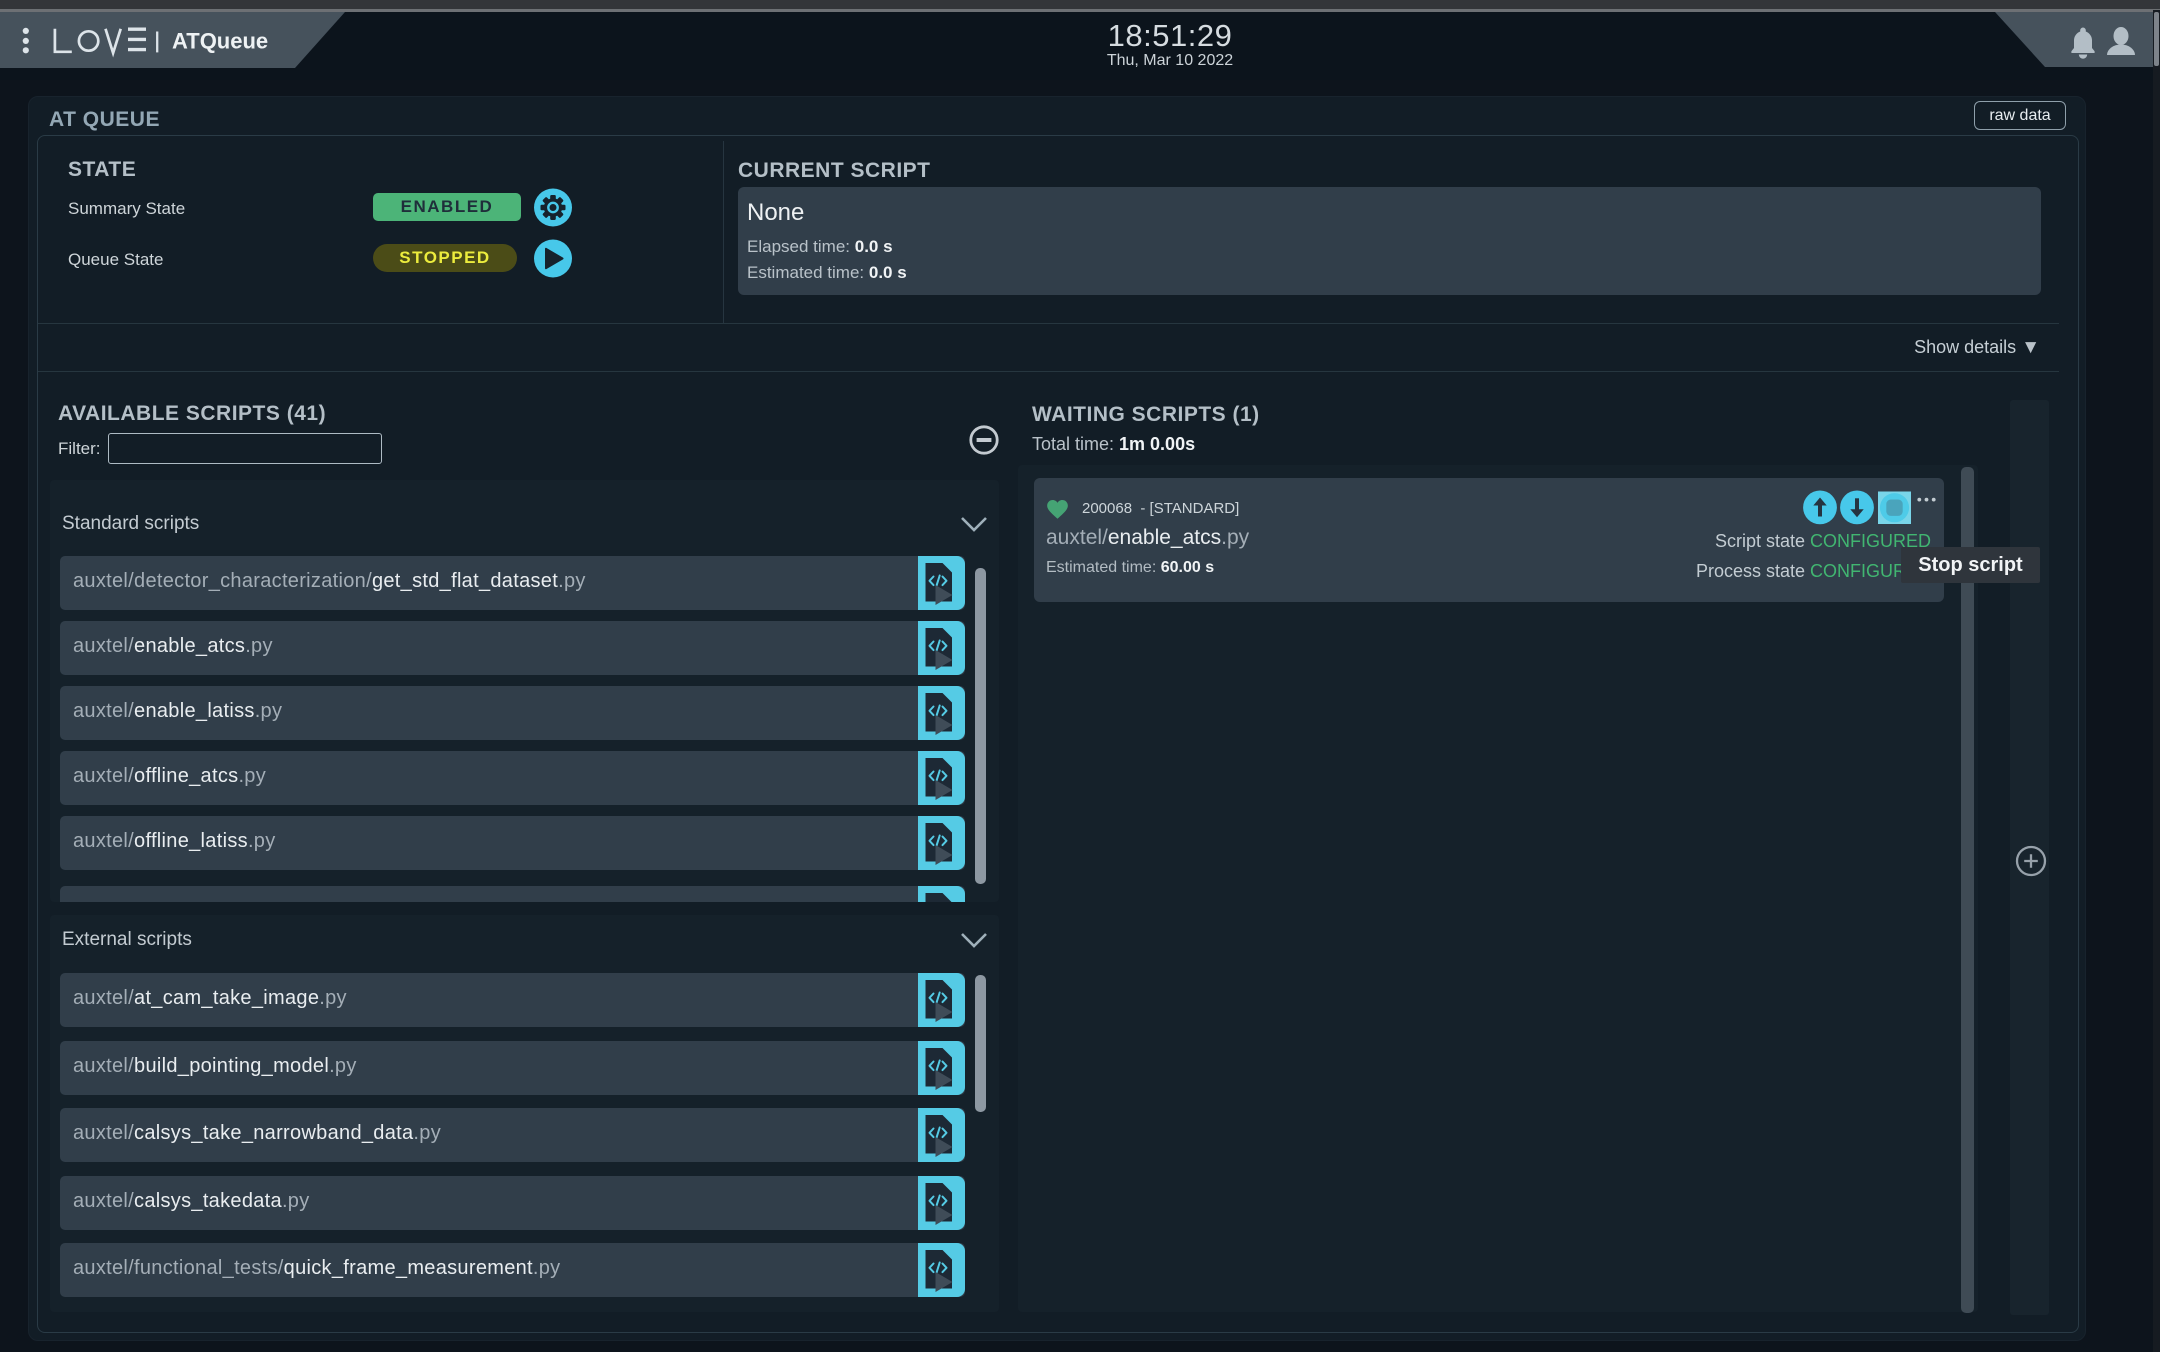 The image size is (2160, 1352). What do you see at coordinates (220, 41) in the screenshot?
I see `svg-text: ATQueue` at bounding box center [220, 41].